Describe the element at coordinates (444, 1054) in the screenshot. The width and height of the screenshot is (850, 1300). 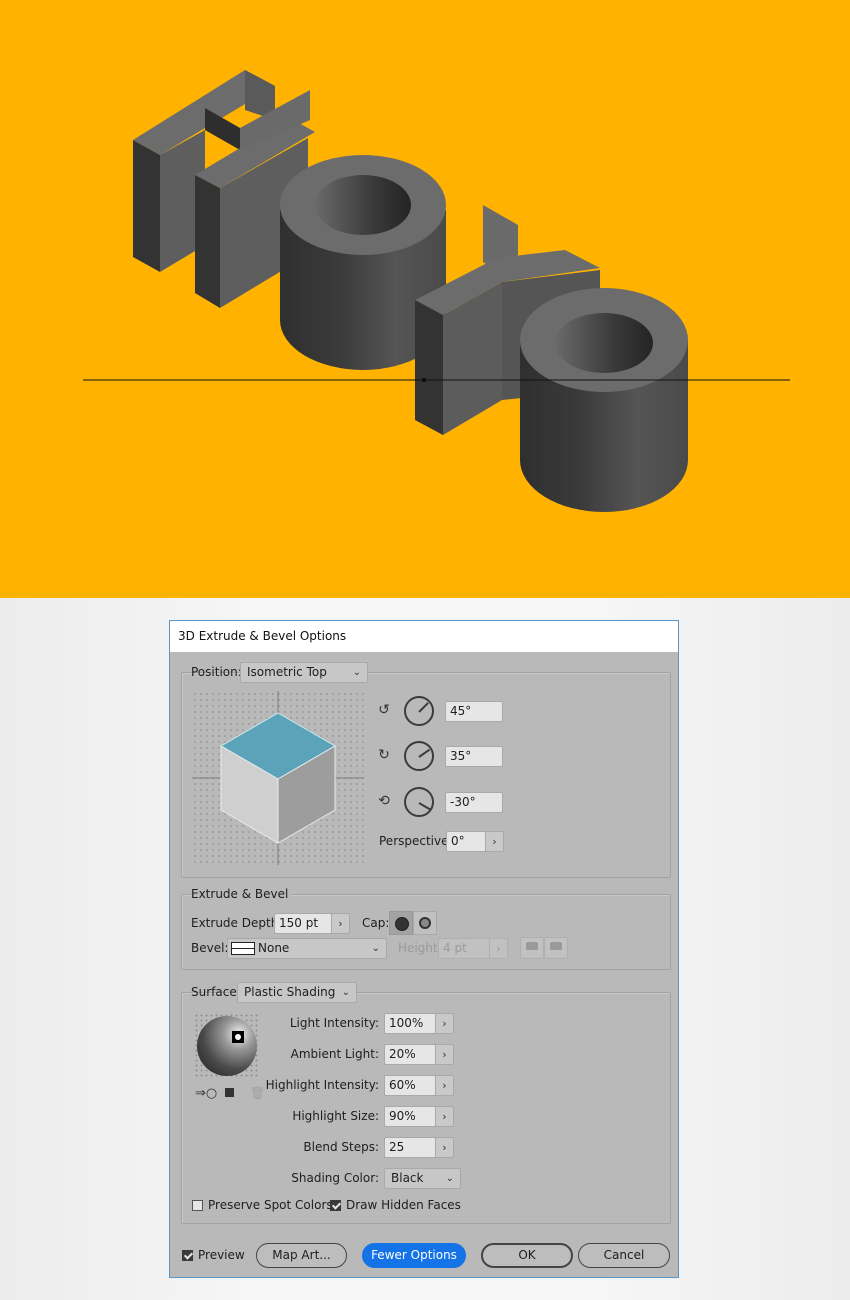
I see `ambient-light-slider-button: ›` at that location.